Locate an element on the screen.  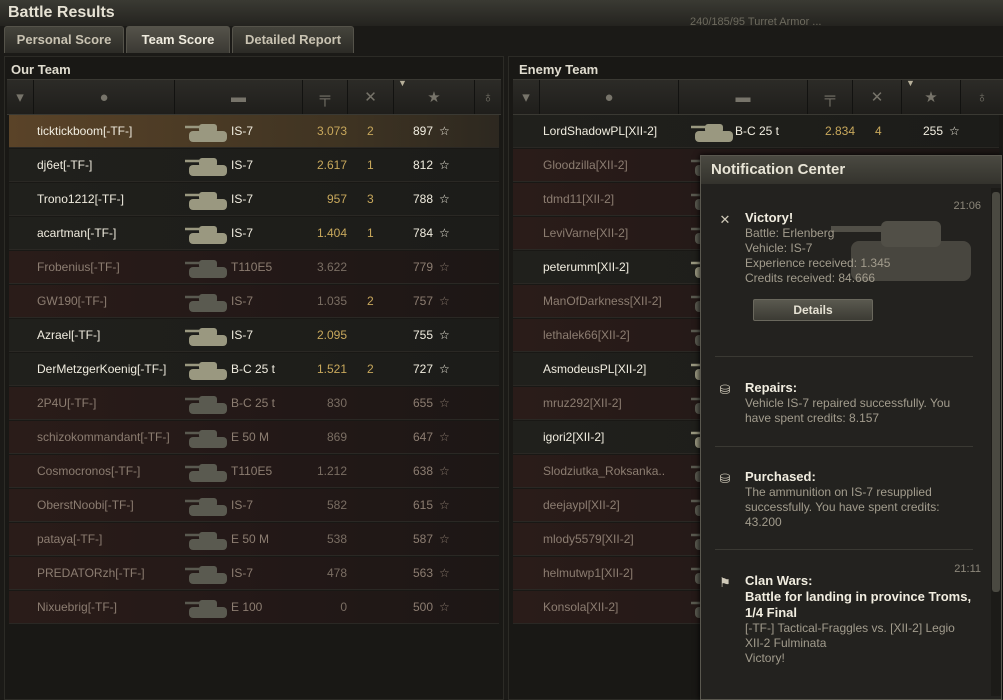
enemy-medal-col-icon: ♁ is located at coordinates (982, 97).